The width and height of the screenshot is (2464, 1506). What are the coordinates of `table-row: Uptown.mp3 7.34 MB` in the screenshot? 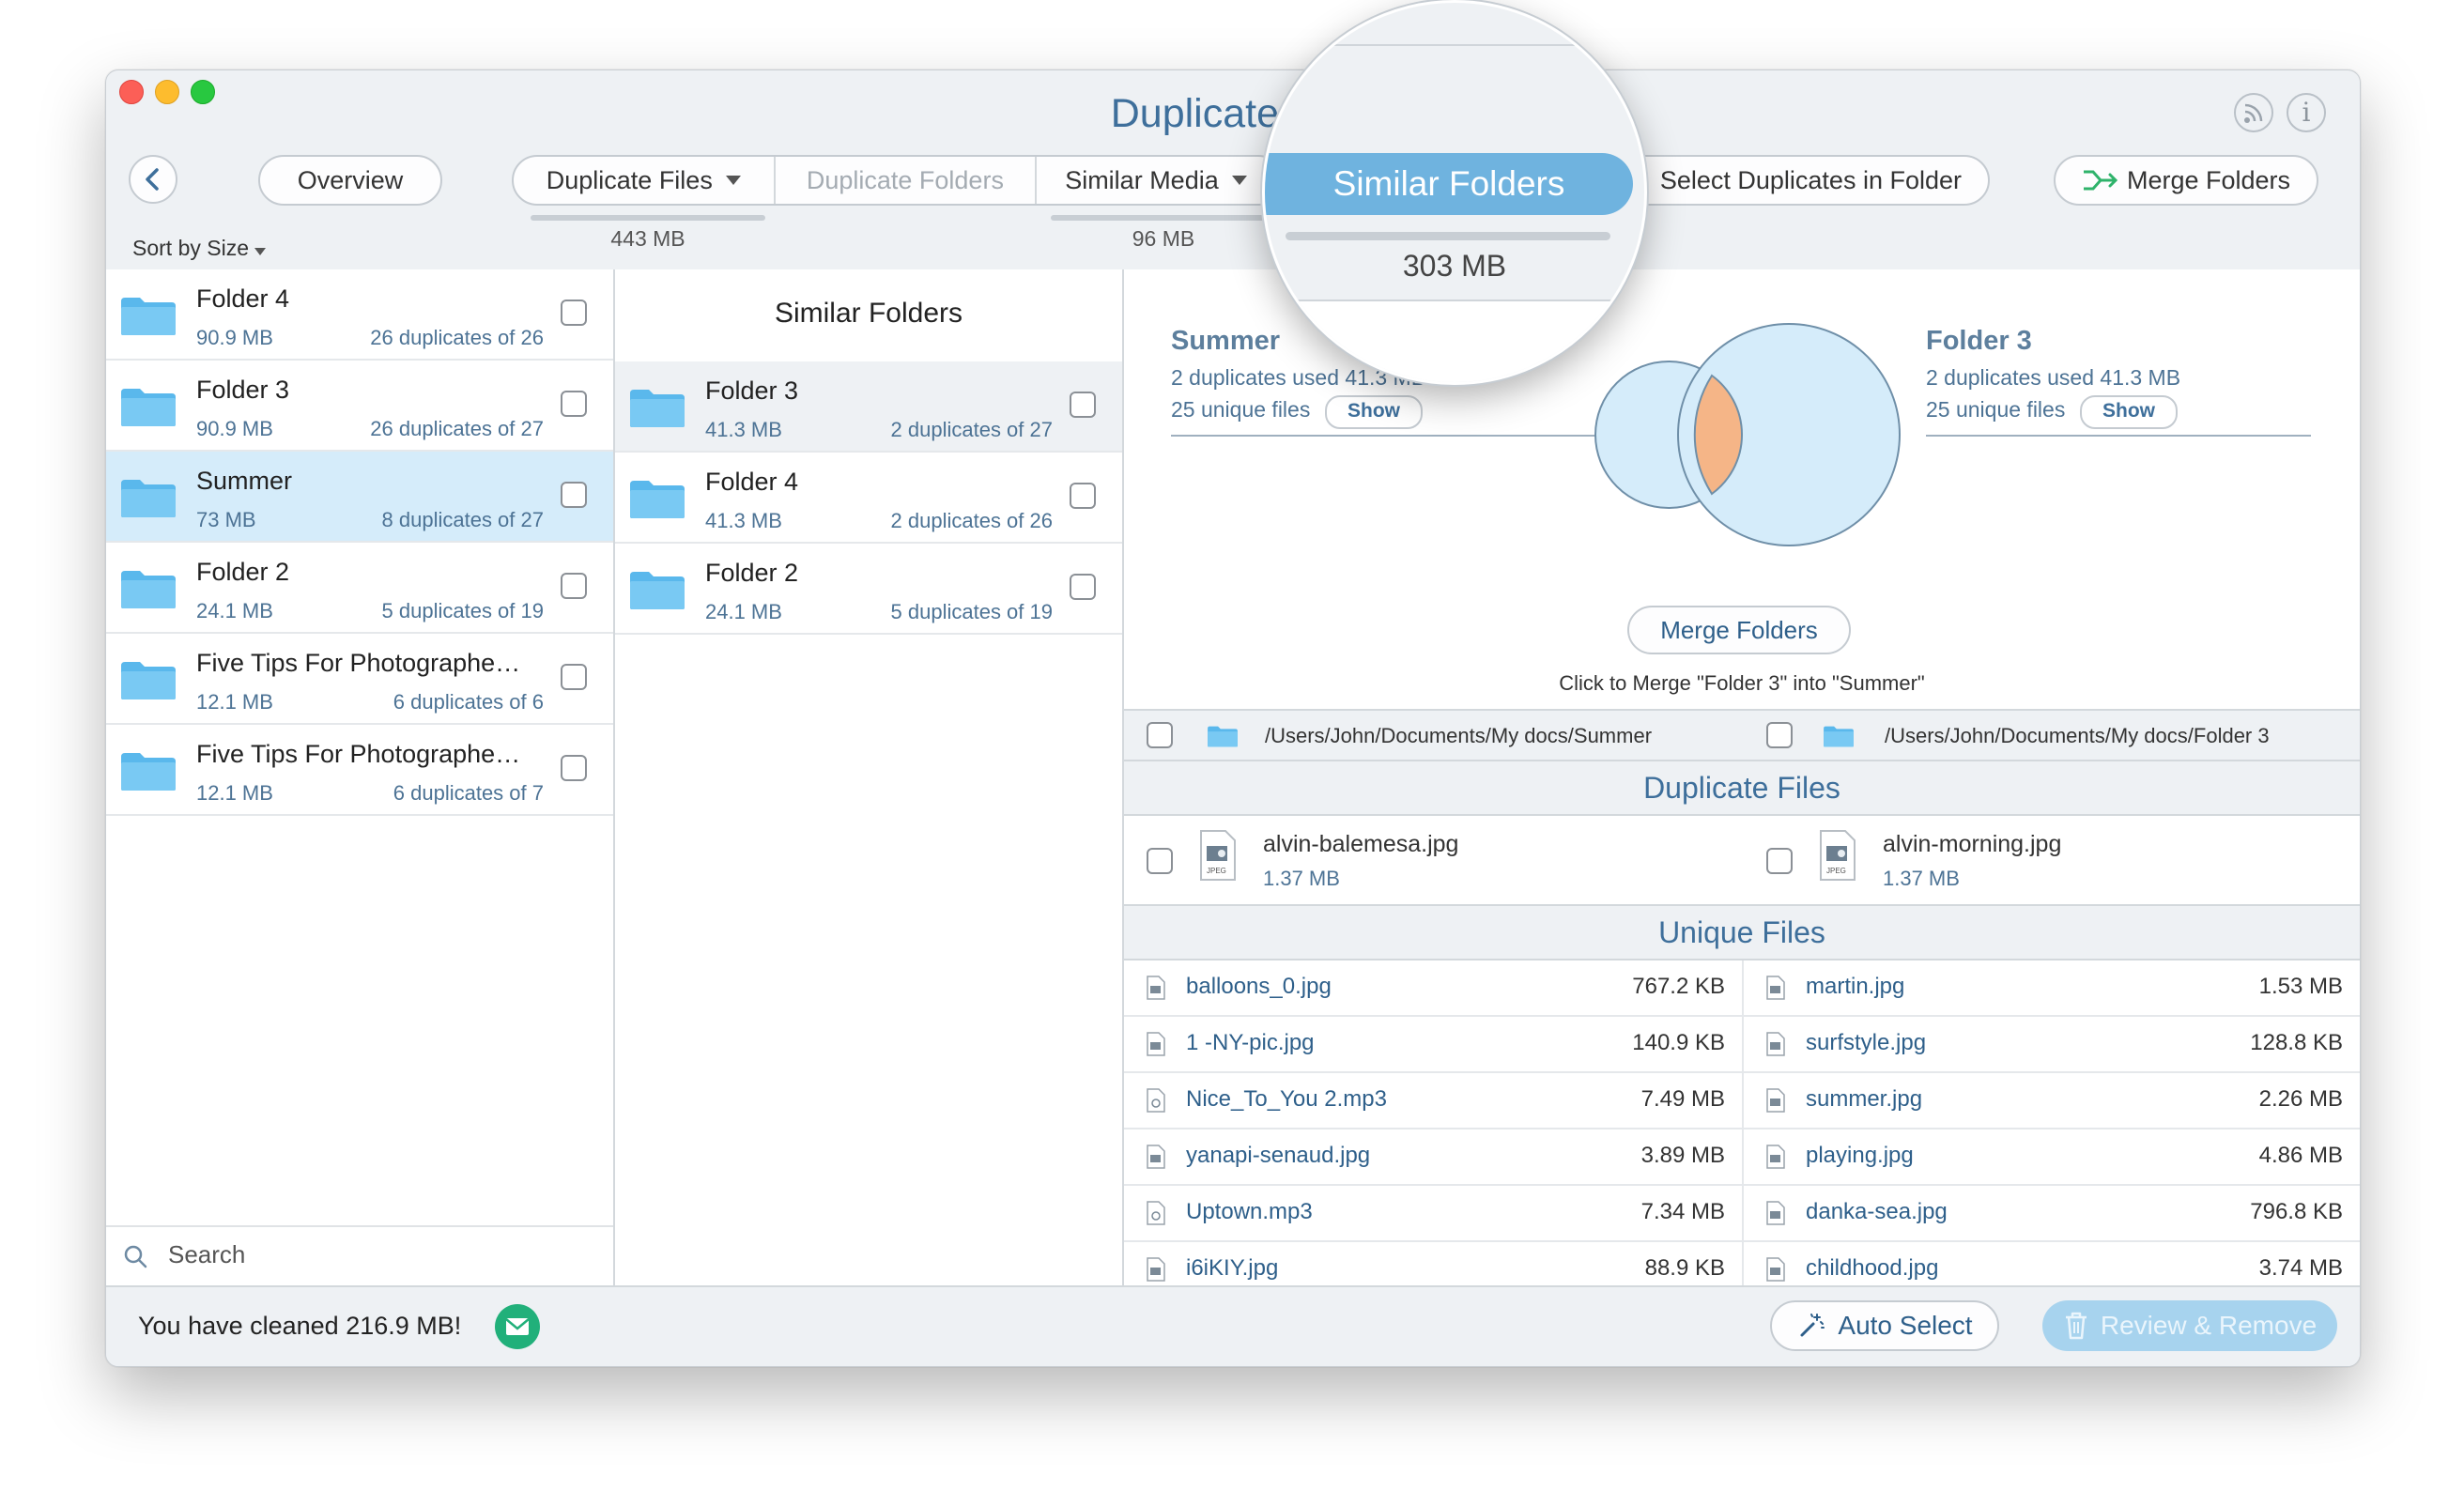 It's located at (1433, 1214).